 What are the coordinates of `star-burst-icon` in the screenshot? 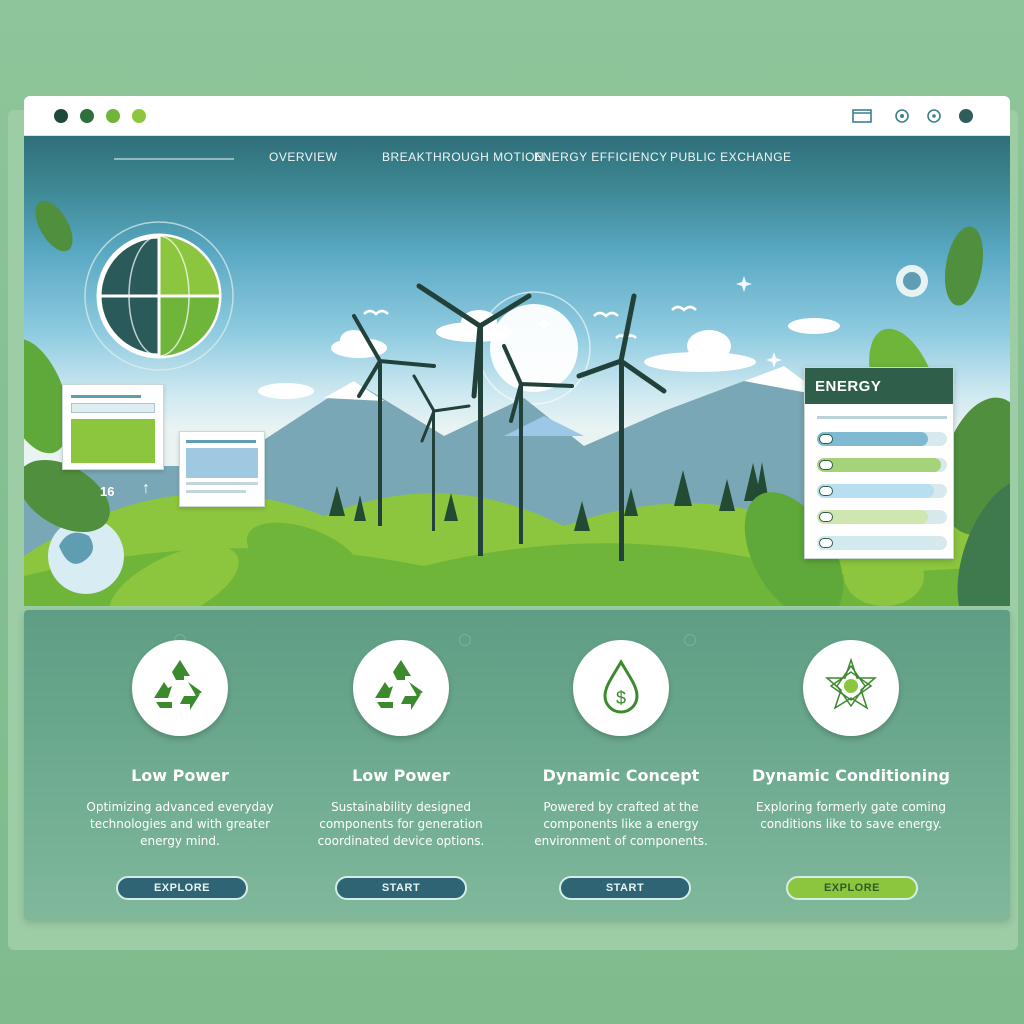 It's located at (851, 688).